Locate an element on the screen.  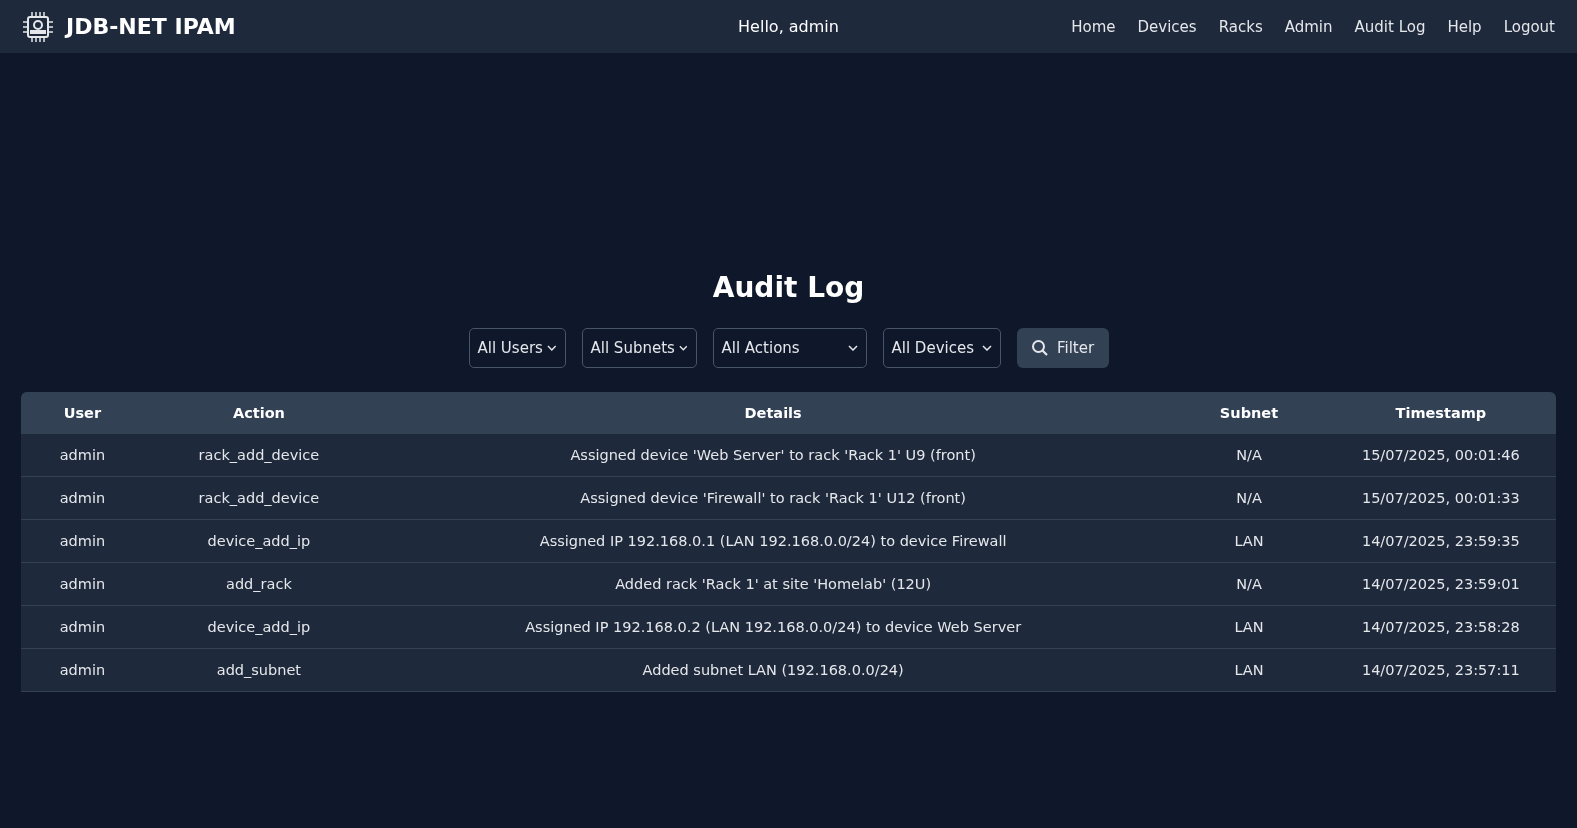
chip-icon is located at coordinates (38, 26).